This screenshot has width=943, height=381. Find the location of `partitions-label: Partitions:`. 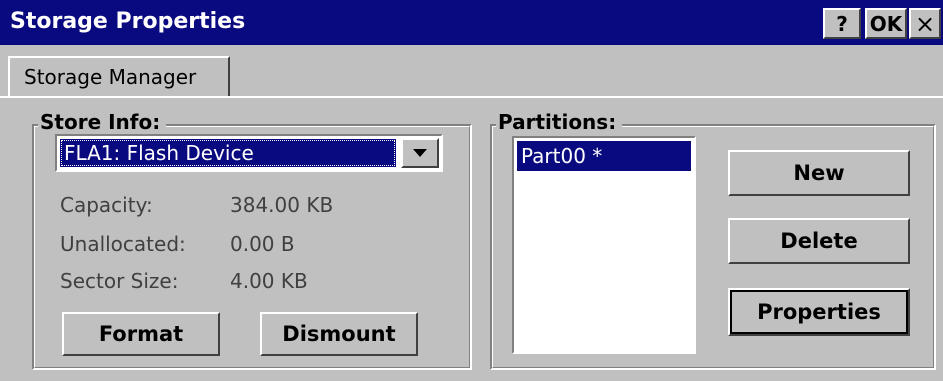

partitions-label: Partitions: is located at coordinates (559, 122).